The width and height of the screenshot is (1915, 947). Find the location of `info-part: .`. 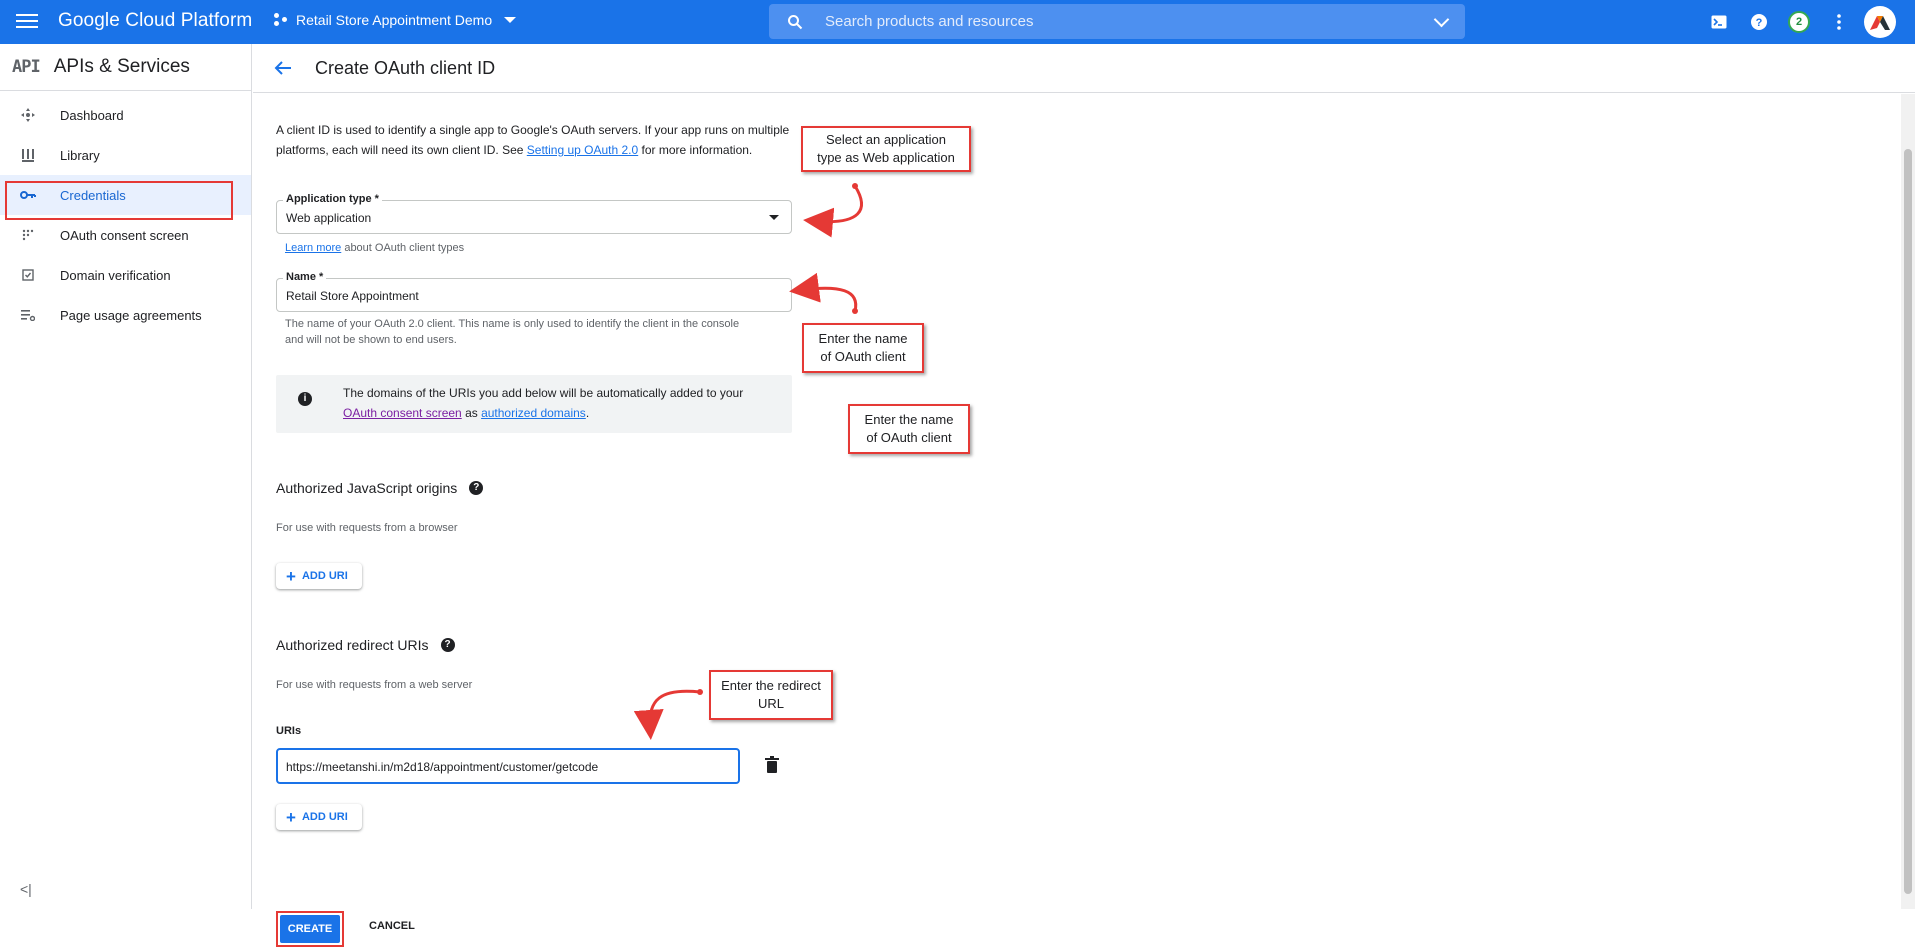

info-part: . is located at coordinates (587, 413).